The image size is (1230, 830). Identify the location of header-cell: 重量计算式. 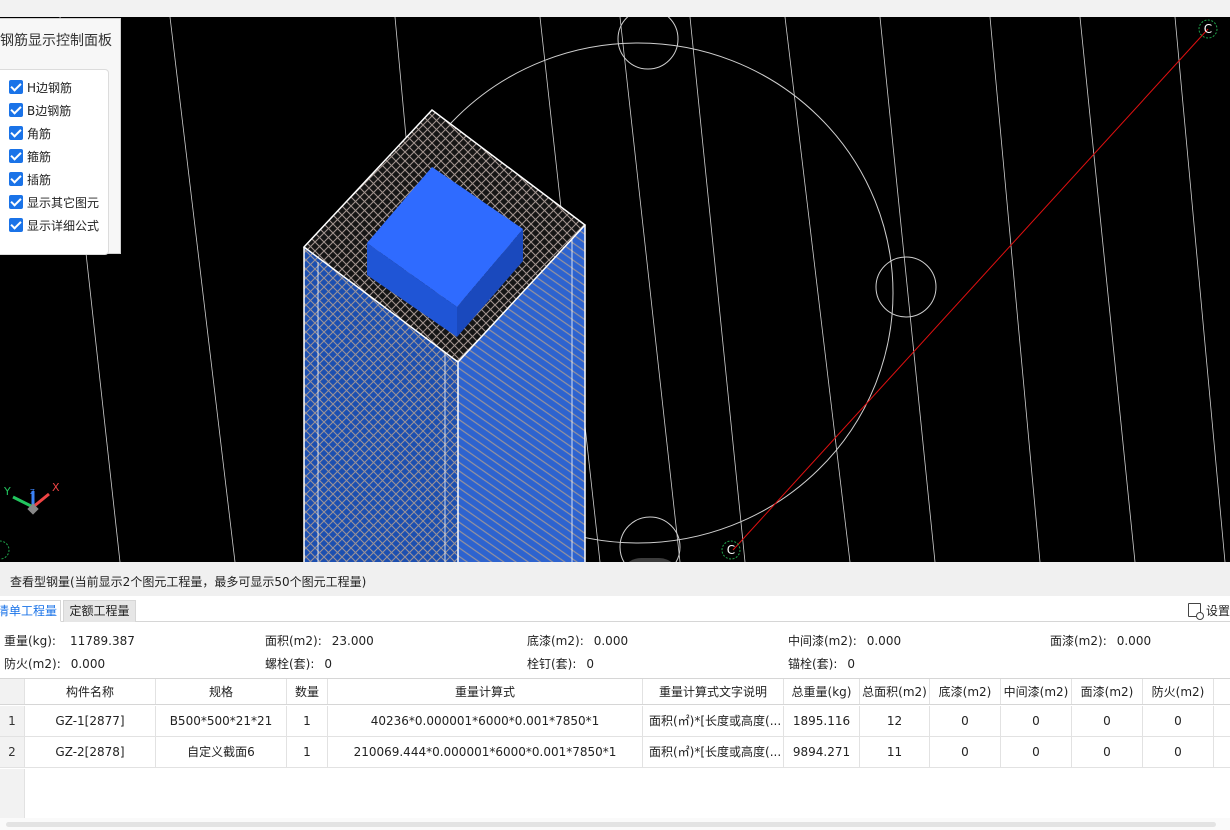
(485, 691).